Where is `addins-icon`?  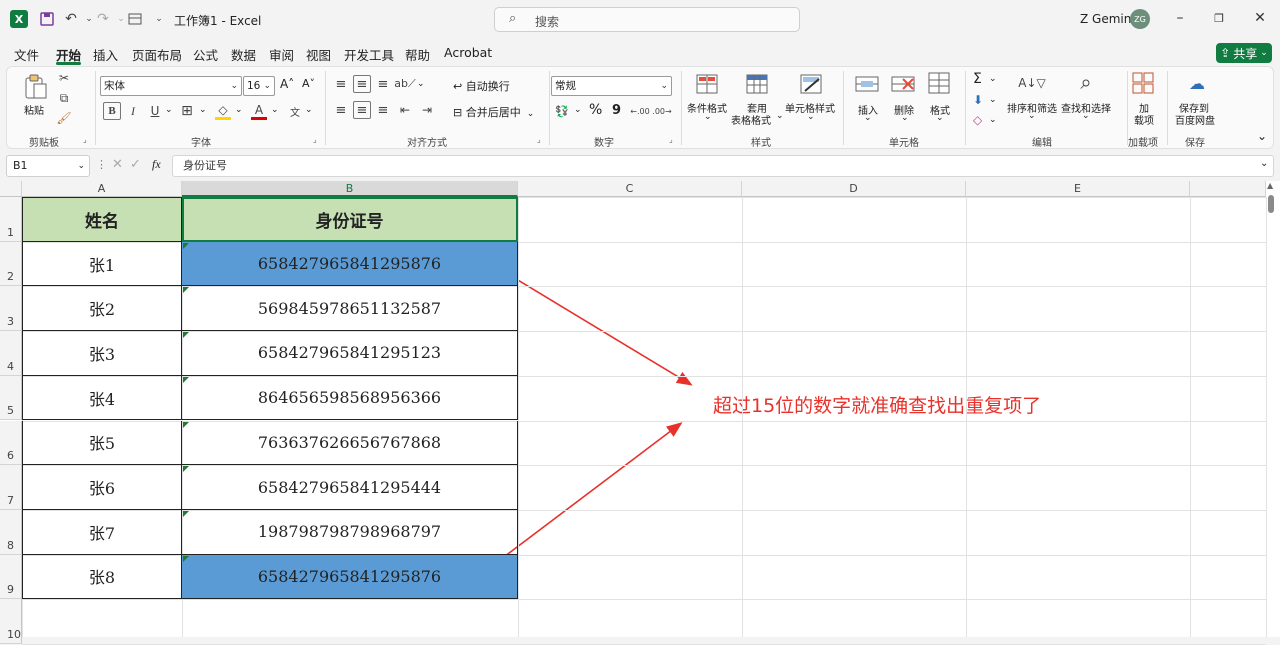
addins-icon is located at coordinates (1143, 83).